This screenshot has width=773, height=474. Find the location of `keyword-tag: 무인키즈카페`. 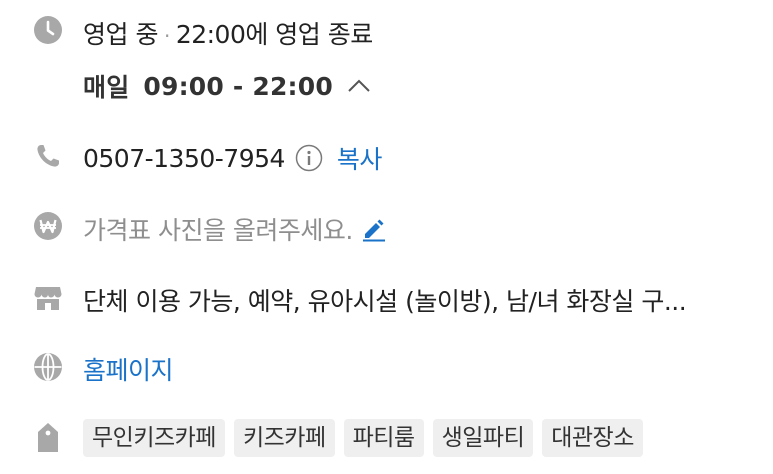

keyword-tag: 무인키즈카페 is located at coordinates (154, 438).